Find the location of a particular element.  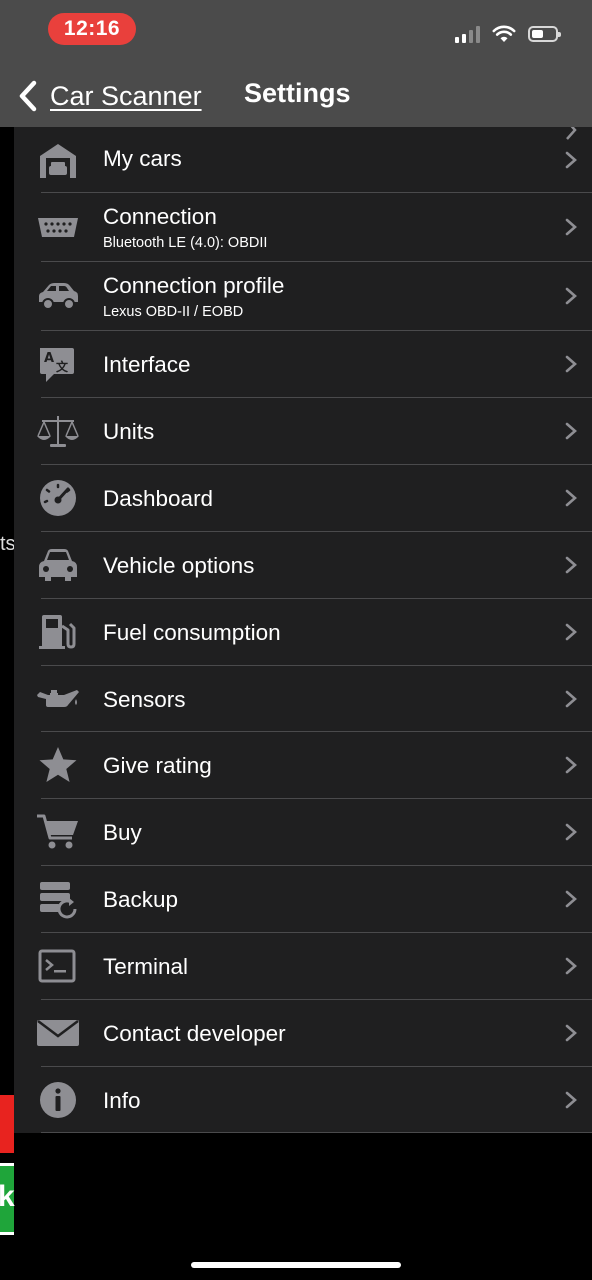

terminal-icon is located at coordinates (58, 966).